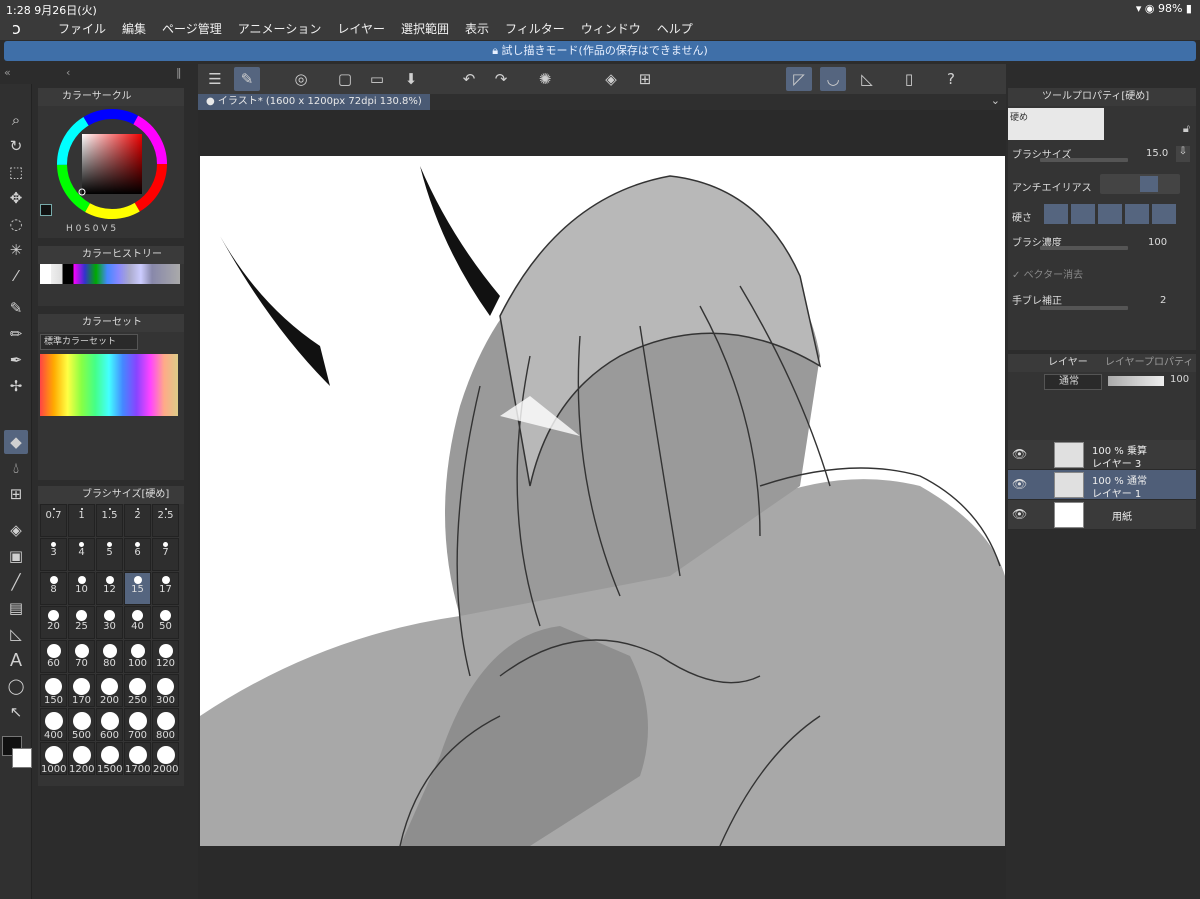 The image size is (1200, 899). Describe the element at coordinates (81, 588) in the screenshot. I see `brush-size-option: 10` at that location.